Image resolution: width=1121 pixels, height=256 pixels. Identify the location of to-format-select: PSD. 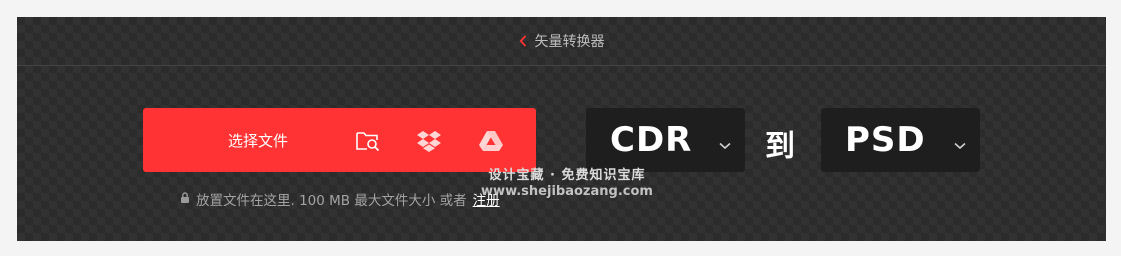
(900, 140).